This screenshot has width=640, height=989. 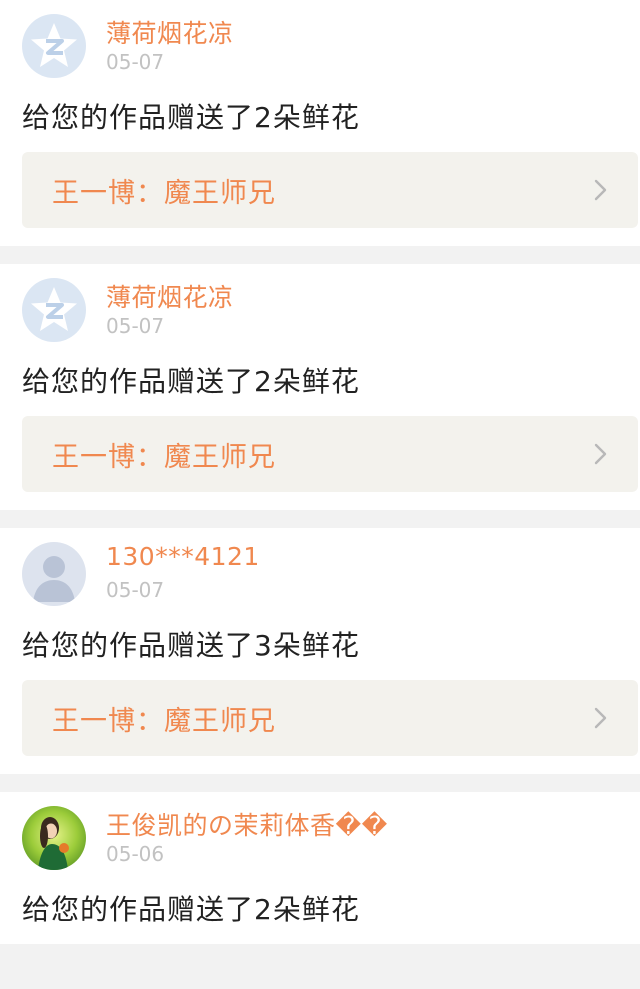 I want to click on user-name: 王俊凯的の茉莉体香��, so click(x=247, y=824).